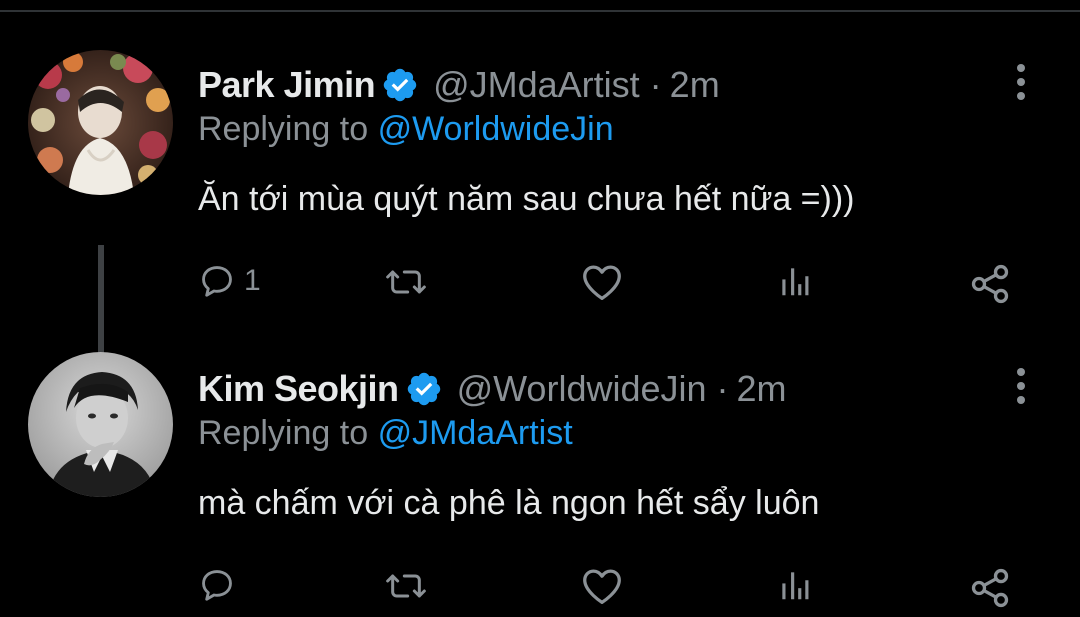 This screenshot has width=1080, height=617. What do you see at coordinates (298, 389) in the screenshot?
I see `display-name: Kim Seokjin` at bounding box center [298, 389].